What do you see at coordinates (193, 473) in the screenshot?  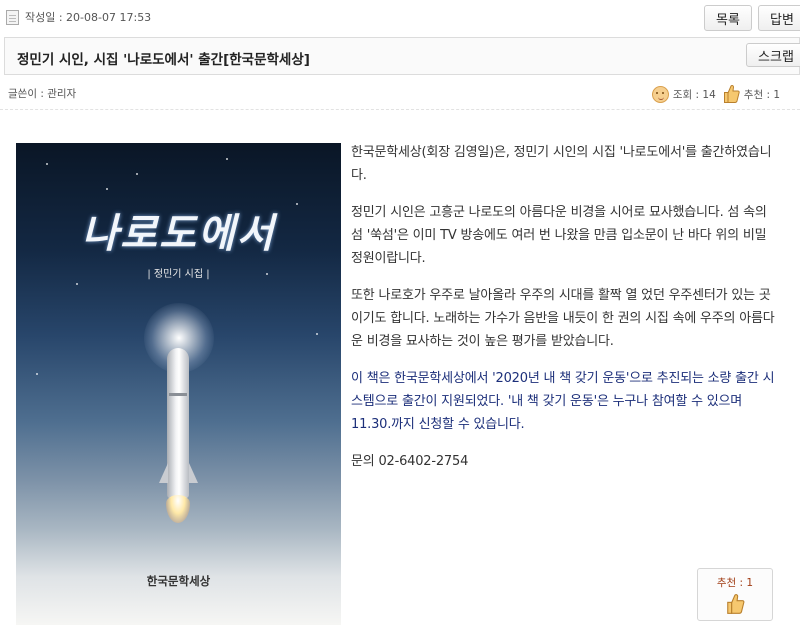 I see `rocket-fin-right` at bounding box center [193, 473].